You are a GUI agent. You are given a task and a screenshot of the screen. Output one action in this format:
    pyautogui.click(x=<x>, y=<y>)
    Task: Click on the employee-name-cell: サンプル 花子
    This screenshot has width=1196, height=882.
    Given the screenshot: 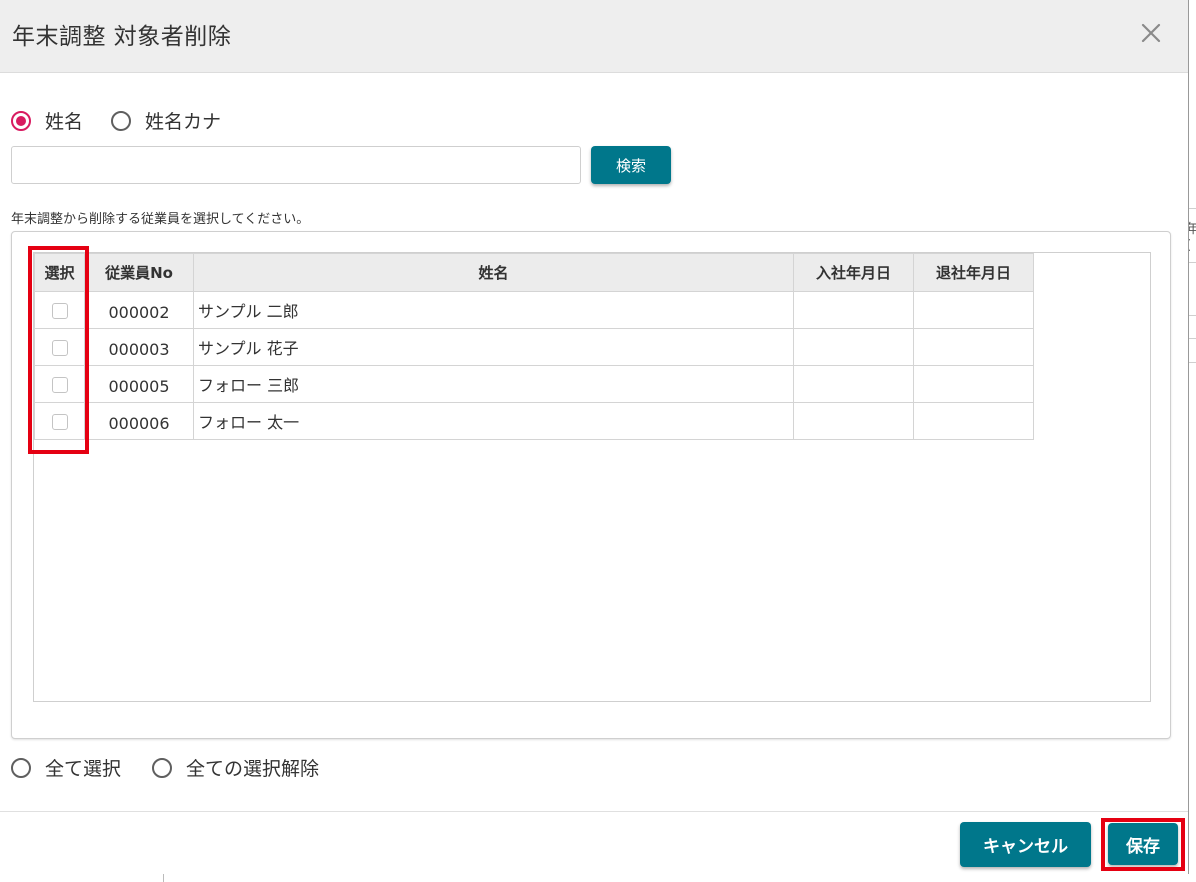 What is the action you would take?
    pyautogui.click(x=493, y=347)
    